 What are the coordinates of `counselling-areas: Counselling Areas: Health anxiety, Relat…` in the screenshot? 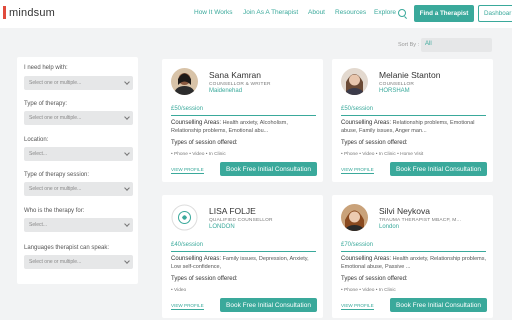 It's located at (415, 263).